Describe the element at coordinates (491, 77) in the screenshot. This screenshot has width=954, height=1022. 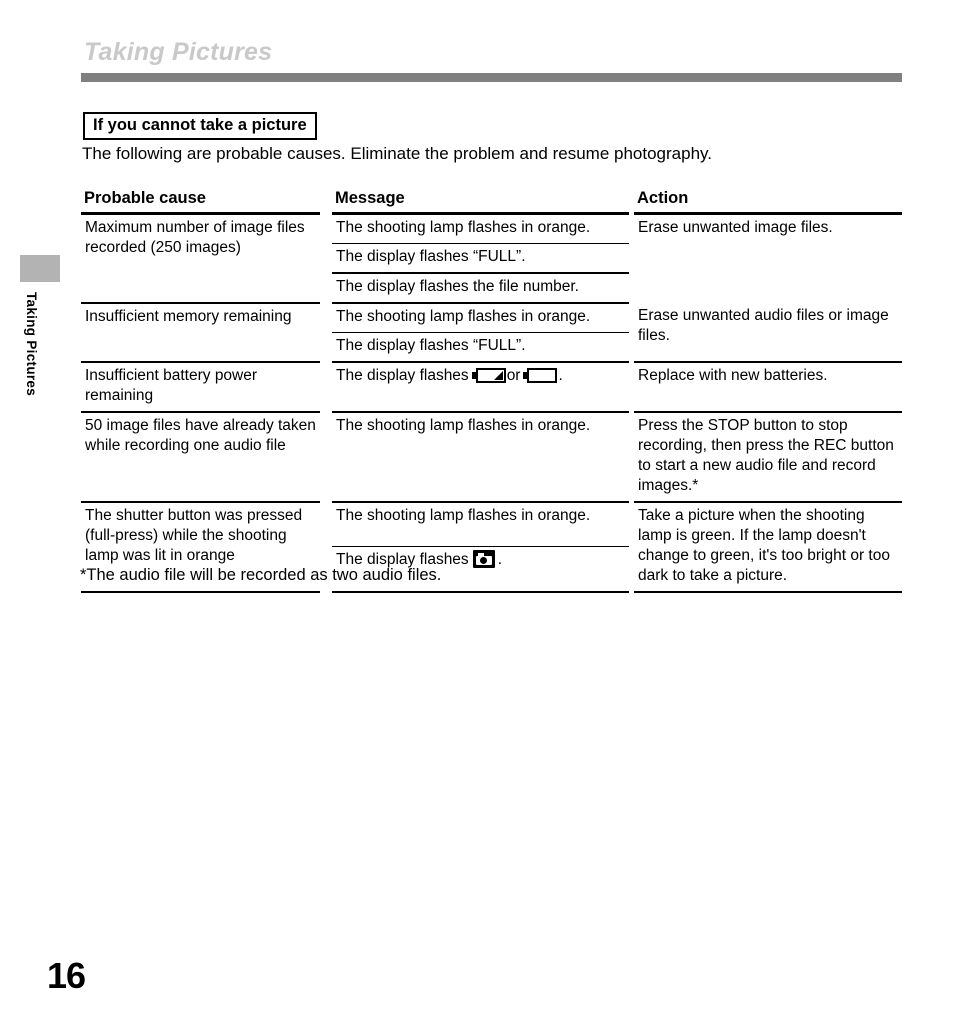
I see `header-rule` at that location.